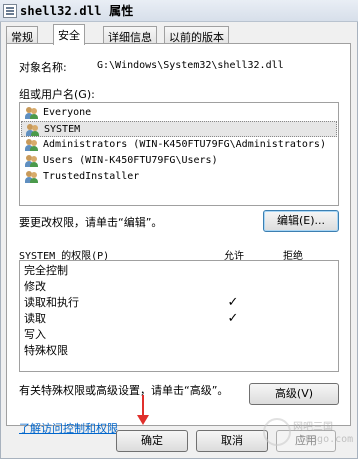 The width and height of the screenshot is (358, 459). What do you see at coordinates (35, 334) in the screenshot?
I see `permission-name: 写入` at bounding box center [35, 334].